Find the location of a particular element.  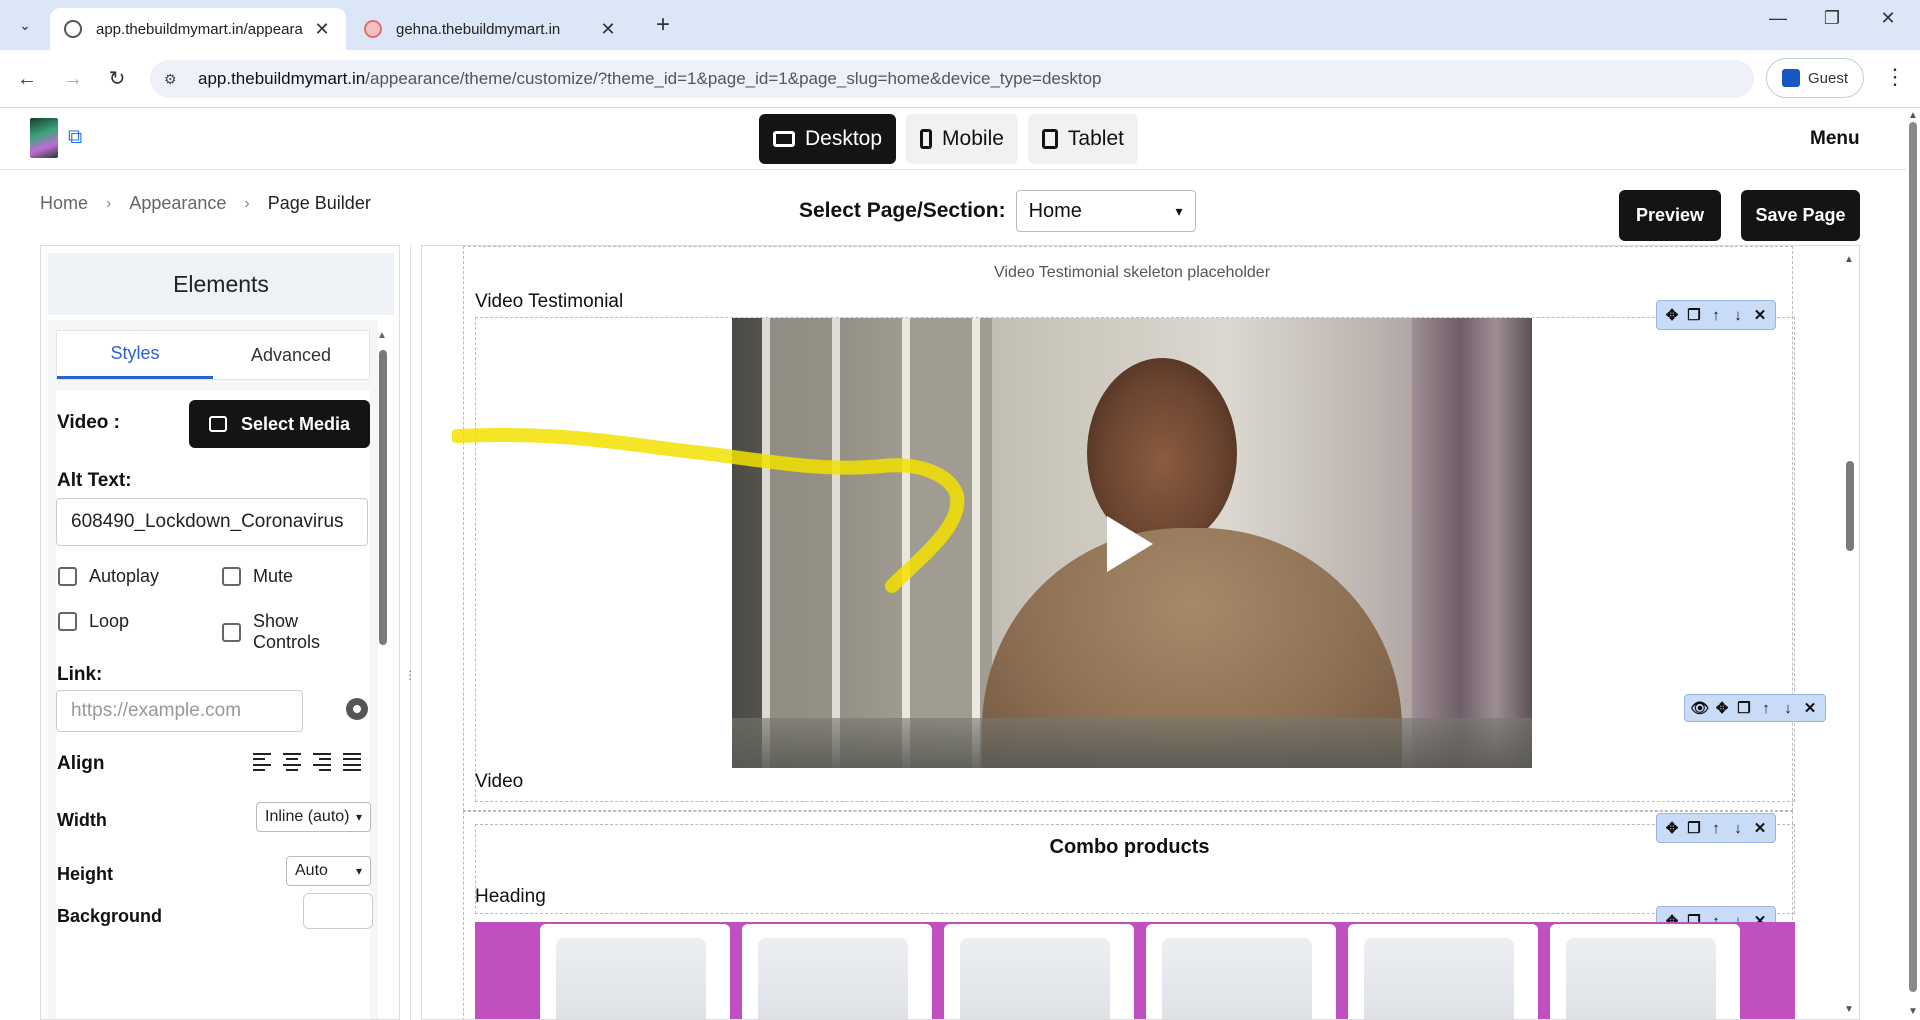

mobile-label: Mobile is located at coordinates (973, 138).